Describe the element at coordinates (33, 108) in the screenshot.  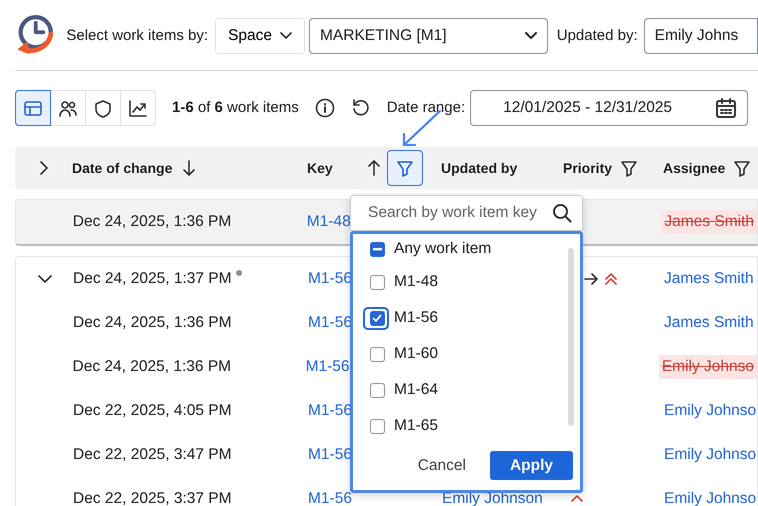
I see `table-view-icon` at that location.